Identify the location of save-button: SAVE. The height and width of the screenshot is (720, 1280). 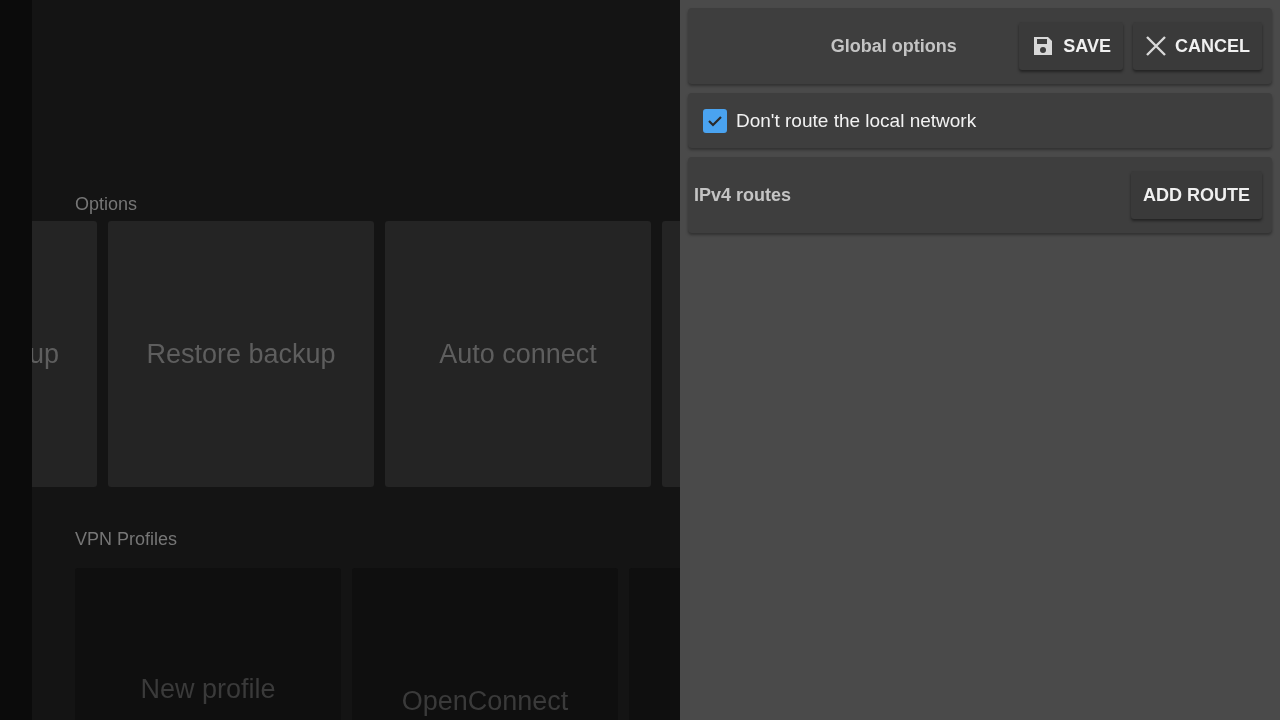
(1071, 46).